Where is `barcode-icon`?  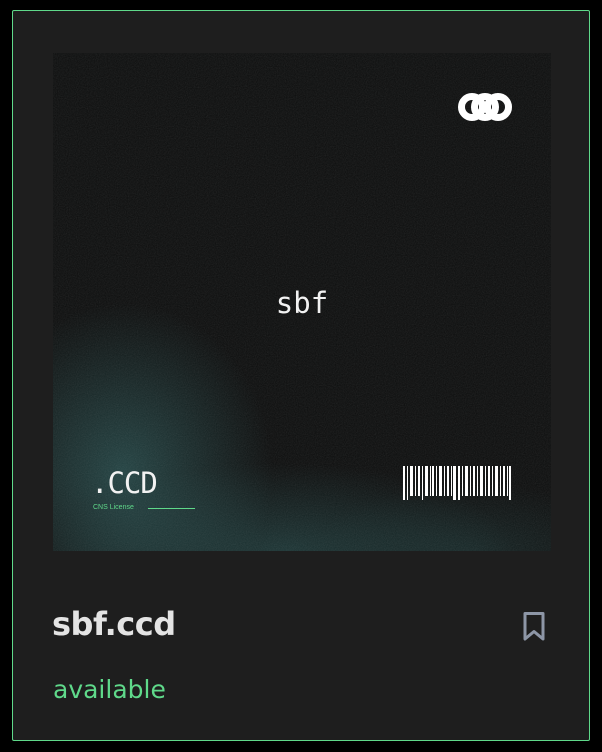 barcode-icon is located at coordinates (457, 483).